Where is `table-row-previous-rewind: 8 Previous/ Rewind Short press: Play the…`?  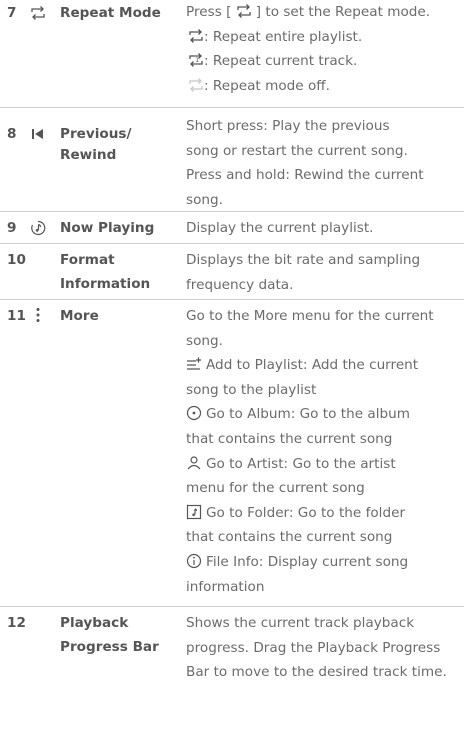 table-row-previous-rewind: 8 Previous/ Rewind Short press: Play the… is located at coordinates (232, 160).